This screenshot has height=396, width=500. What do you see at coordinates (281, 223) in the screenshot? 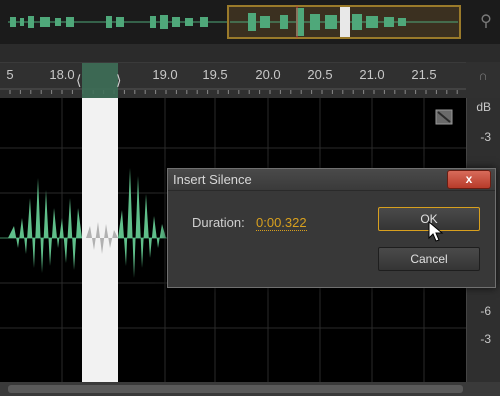
I see `duration-input: 0:00.322` at bounding box center [281, 223].